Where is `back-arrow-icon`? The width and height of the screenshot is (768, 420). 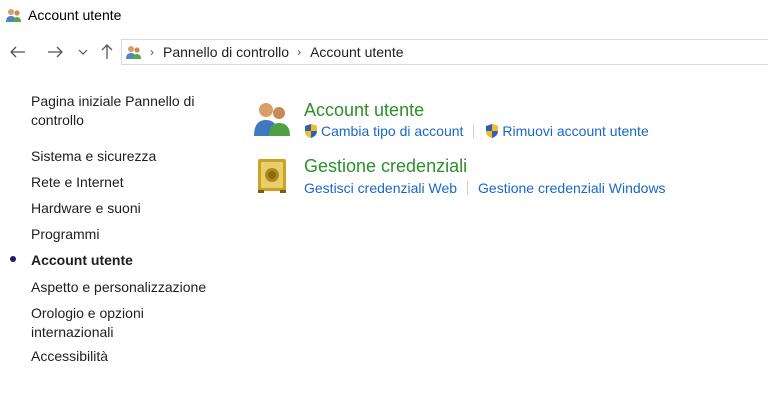 back-arrow-icon is located at coordinates (18, 52).